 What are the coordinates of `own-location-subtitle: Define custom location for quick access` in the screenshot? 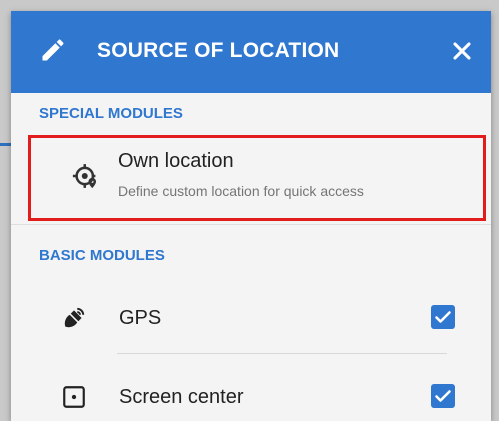 It's located at (241, 191).